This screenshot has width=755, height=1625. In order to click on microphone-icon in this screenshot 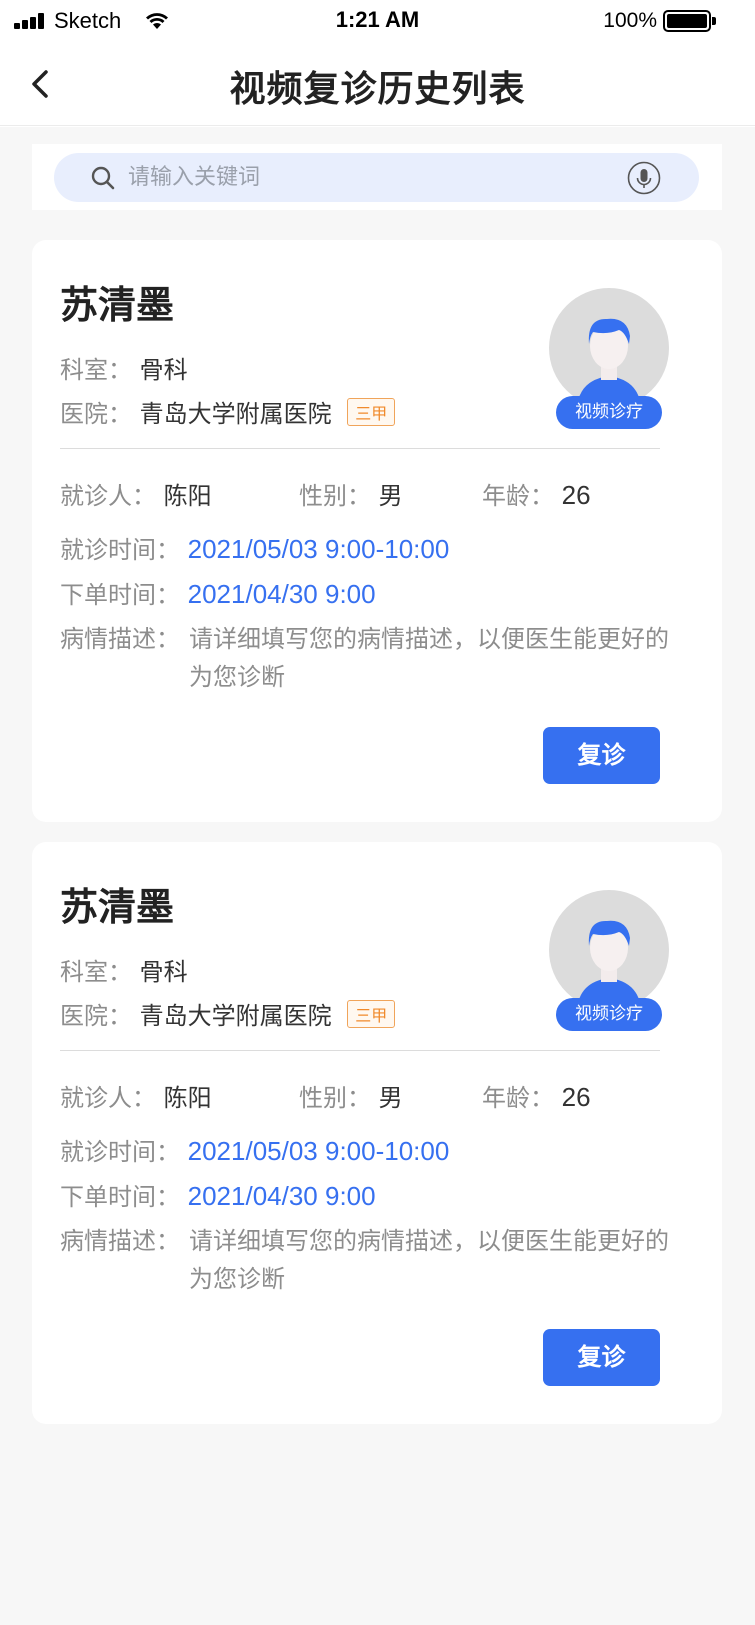, I will do `click(644, 178)`.